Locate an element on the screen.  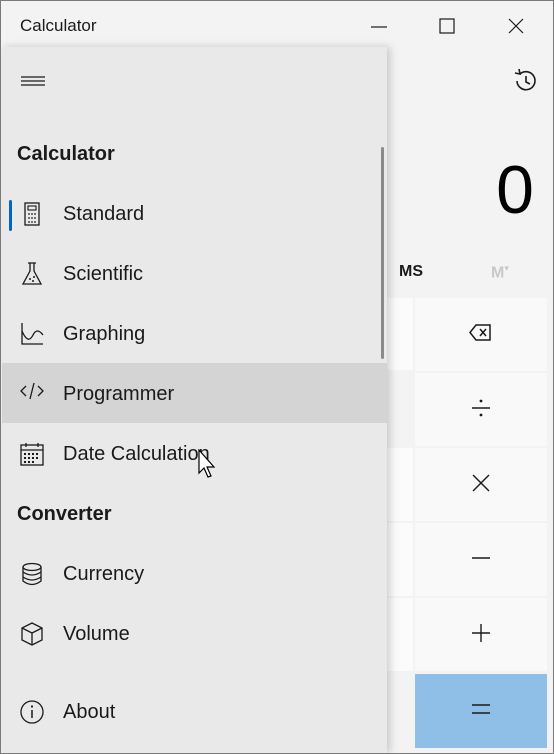
display-value: 0 is located at coordinates (515, 190).